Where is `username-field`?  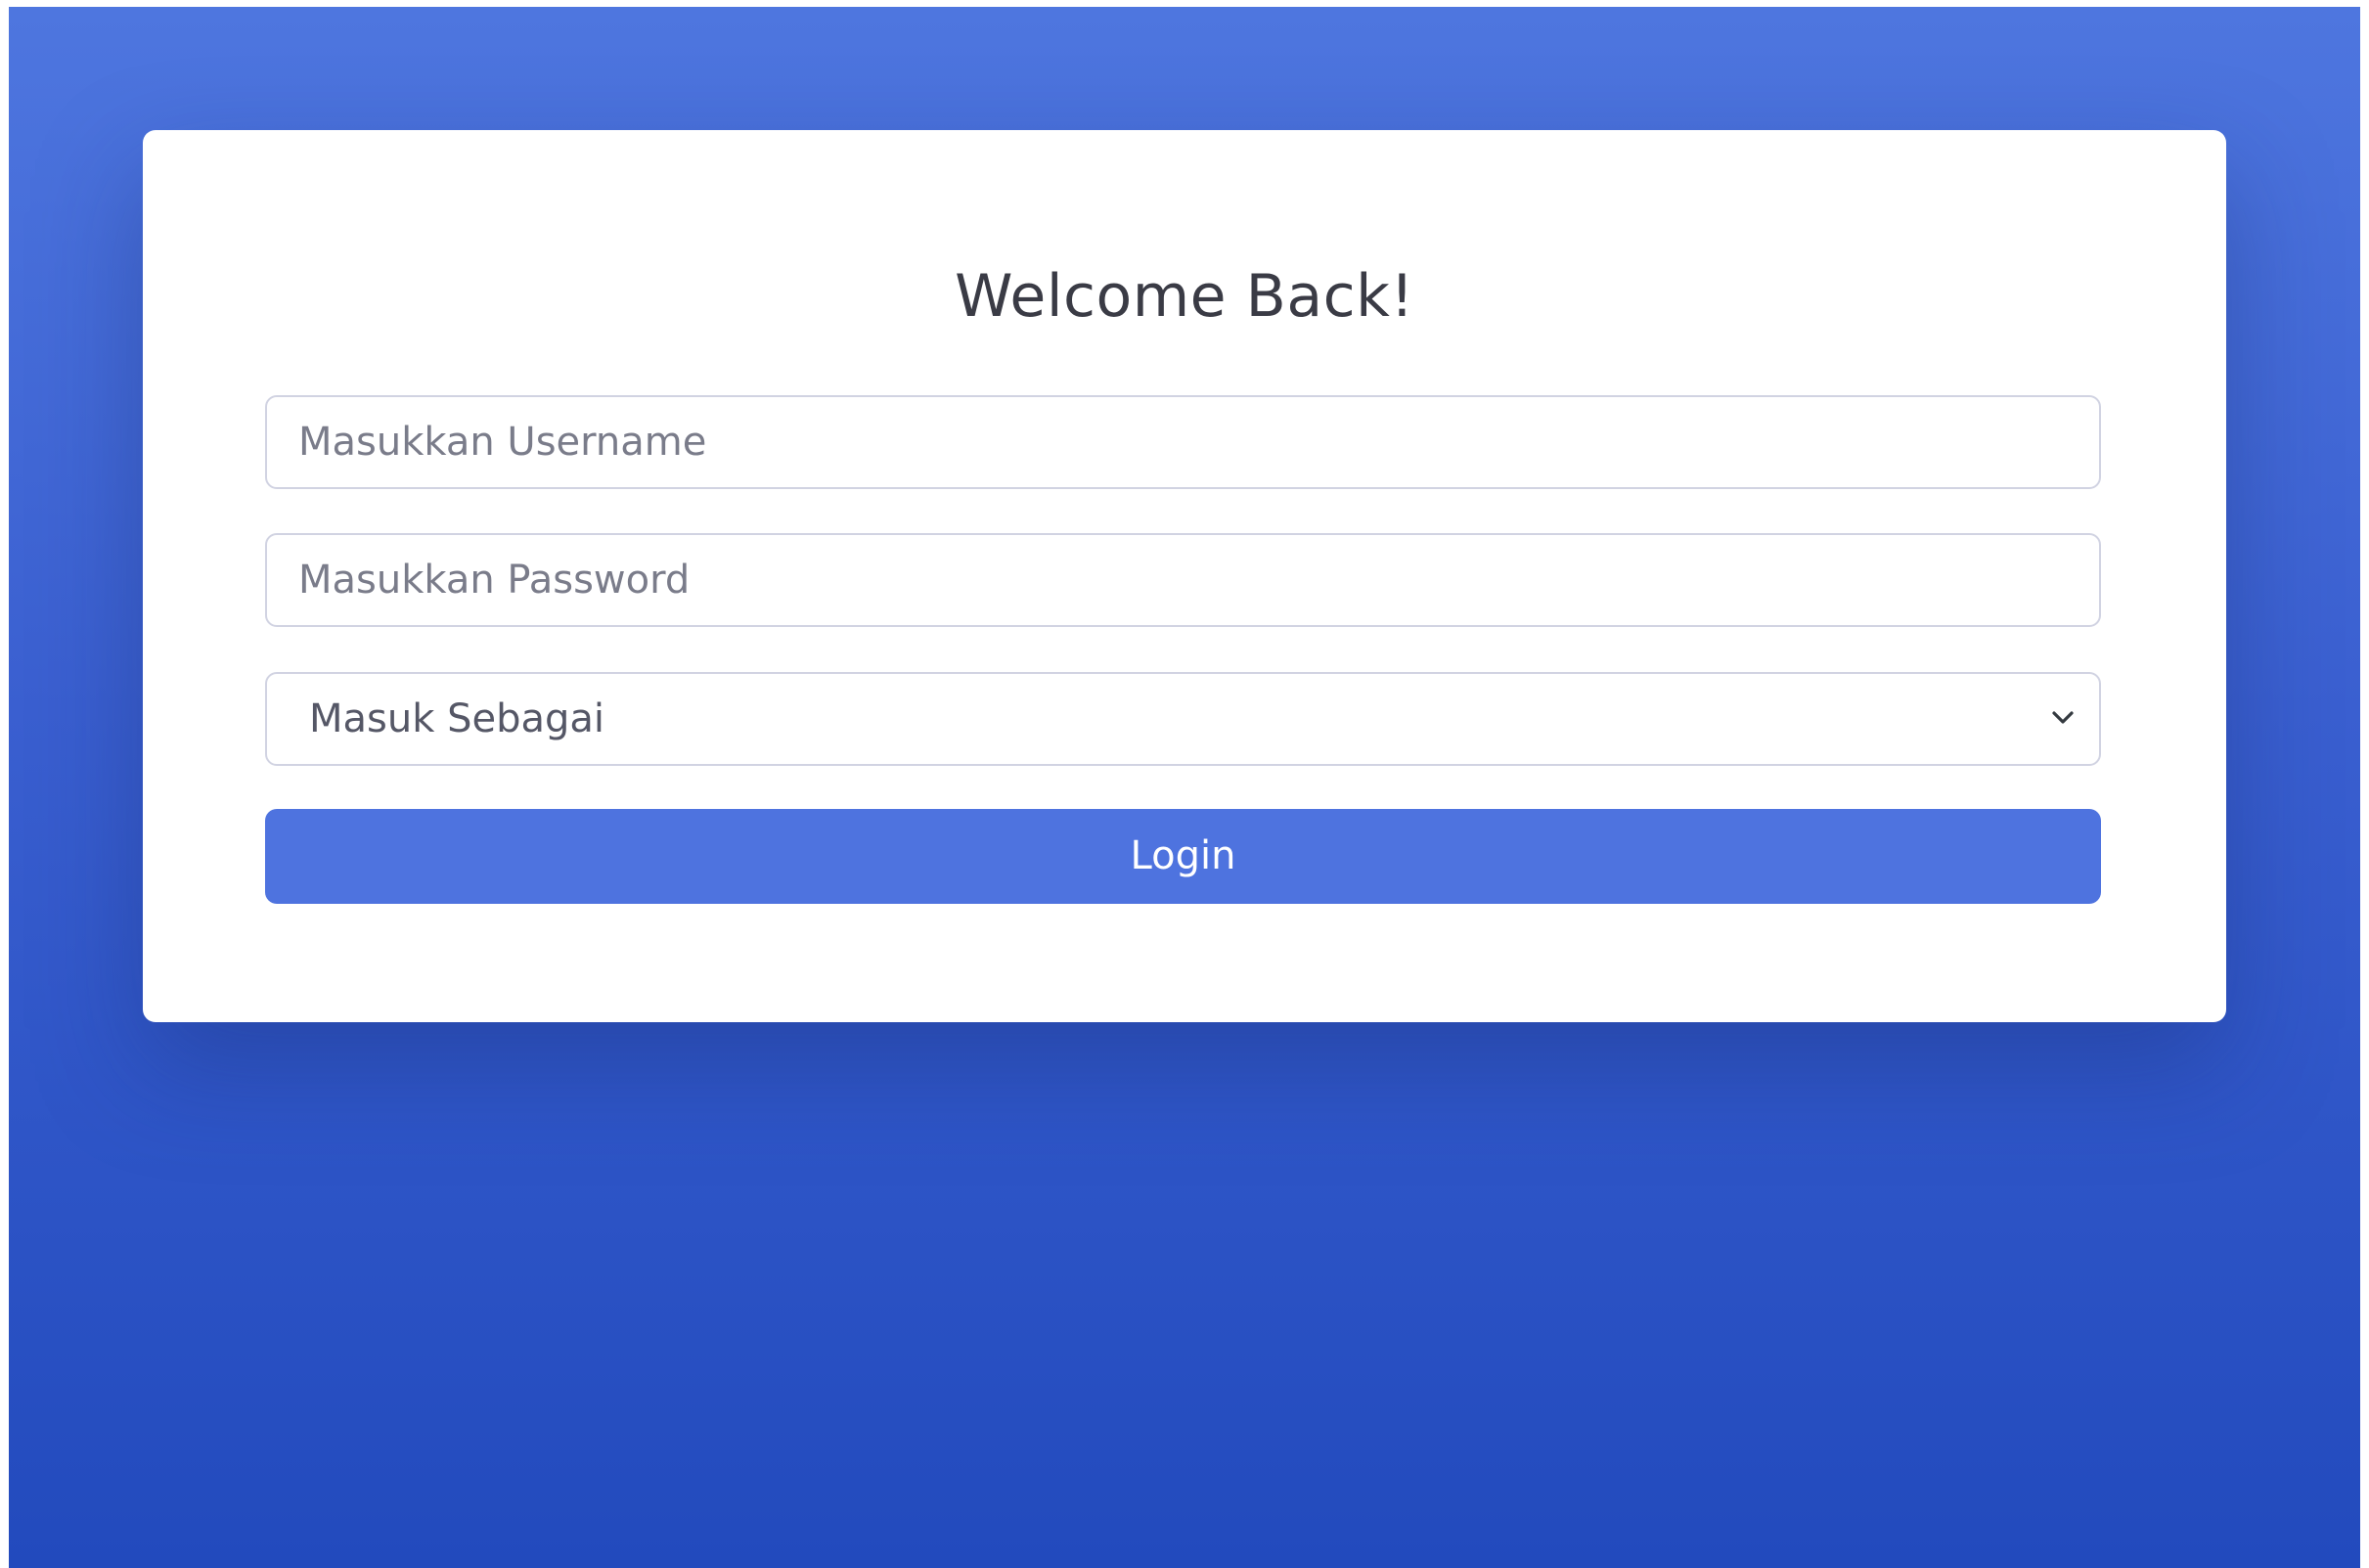
username-field is located at coordinates (1183, 442).